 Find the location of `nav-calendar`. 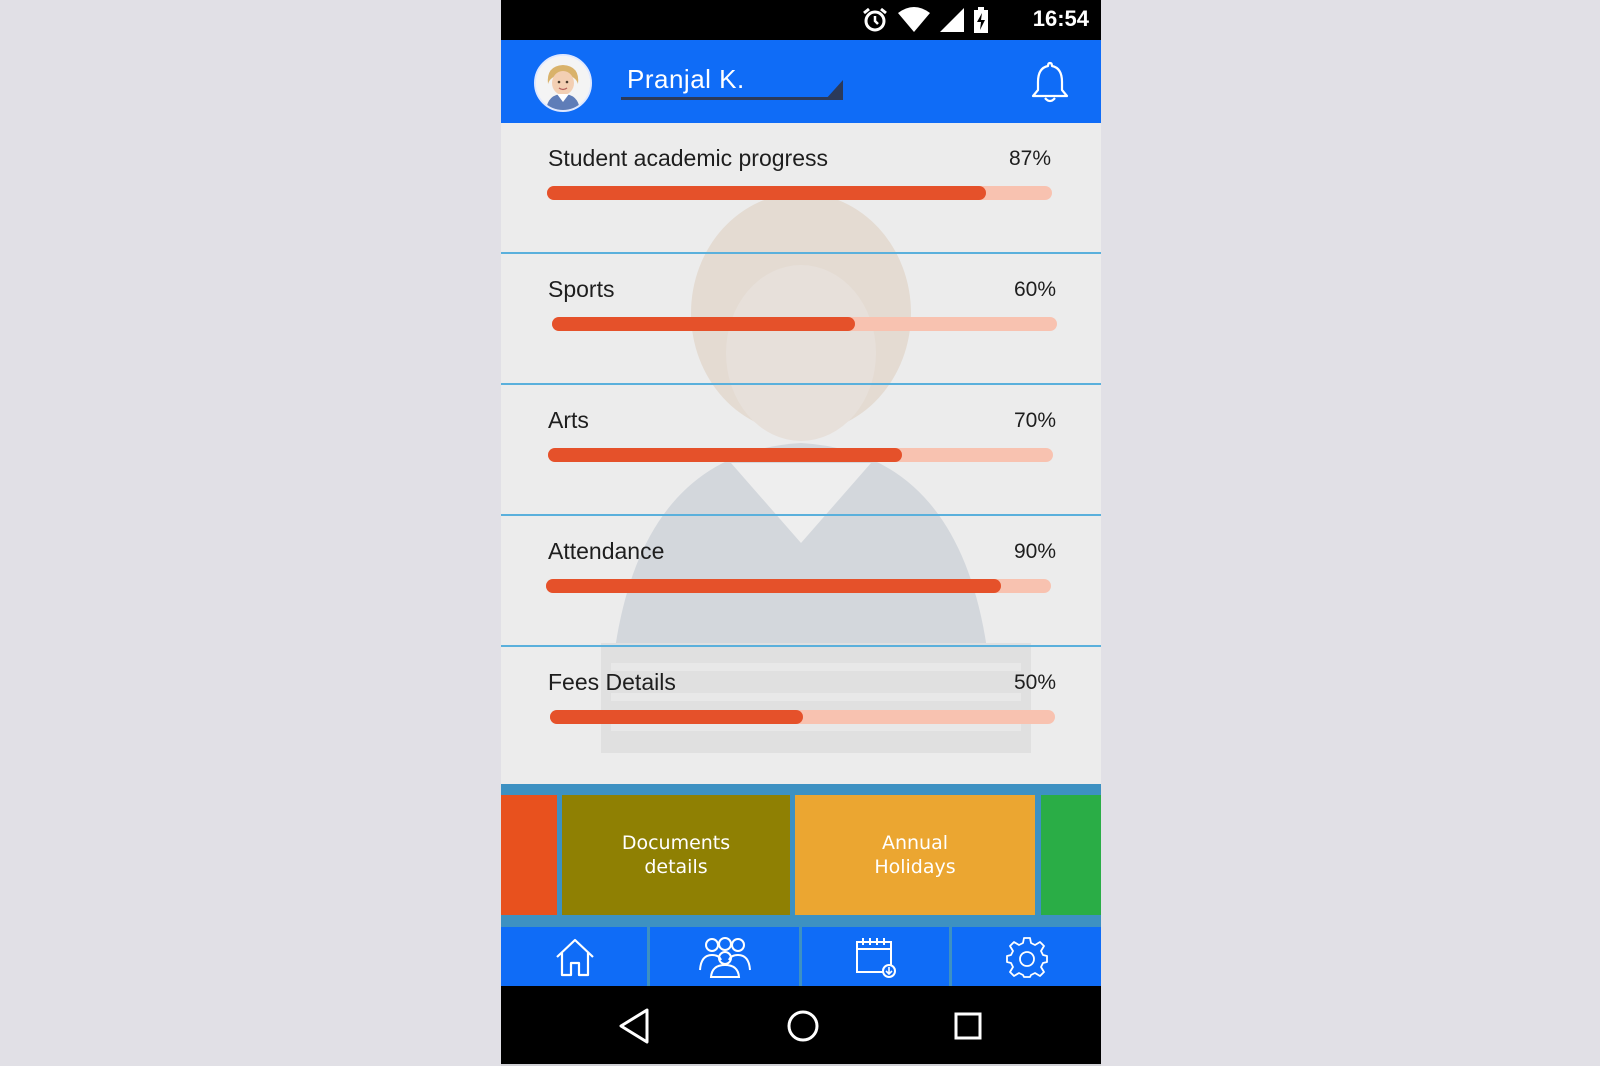

nav-calendar is located at coordinates (876, 956).